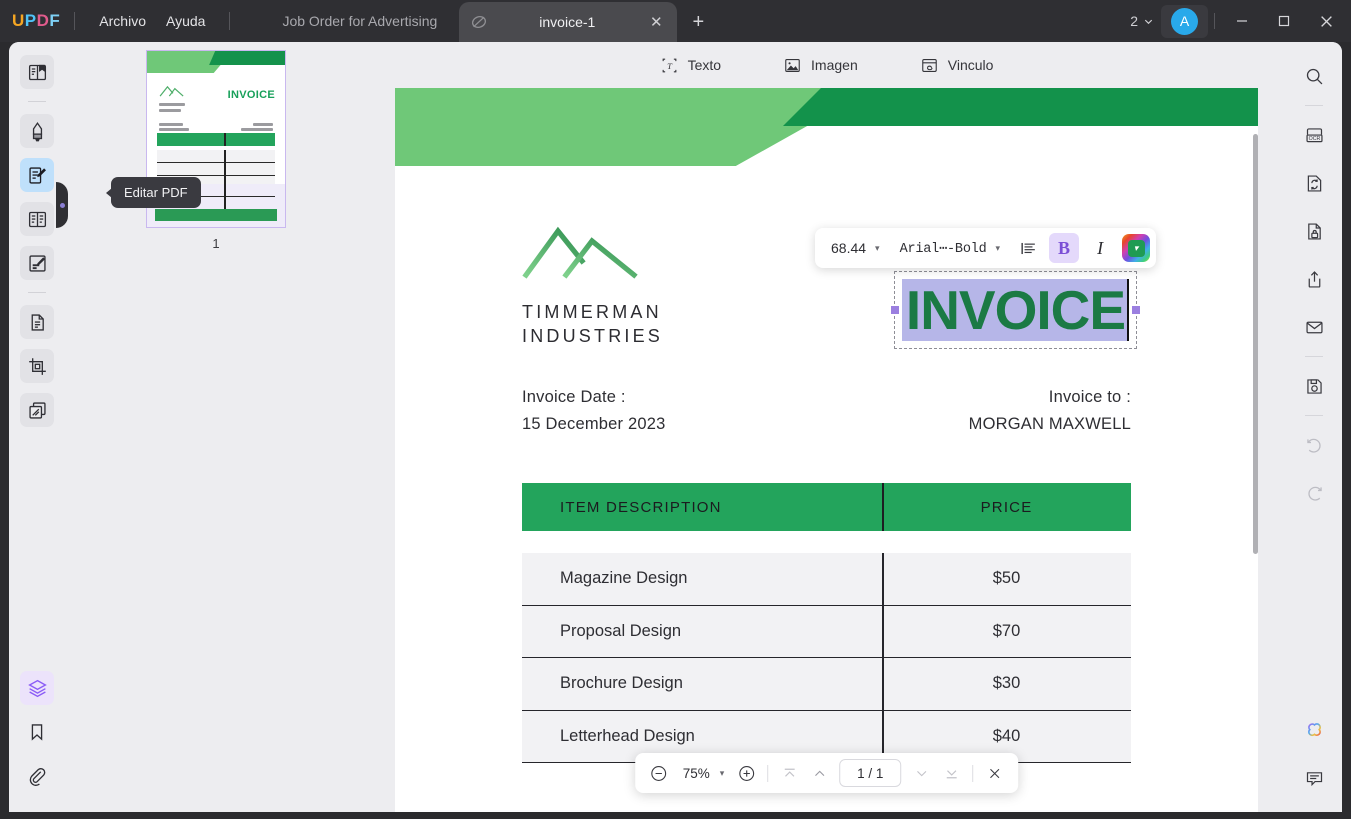 This screenshot has height=819, width=1351. I want to click on redo-icon, so click(1314, 493).